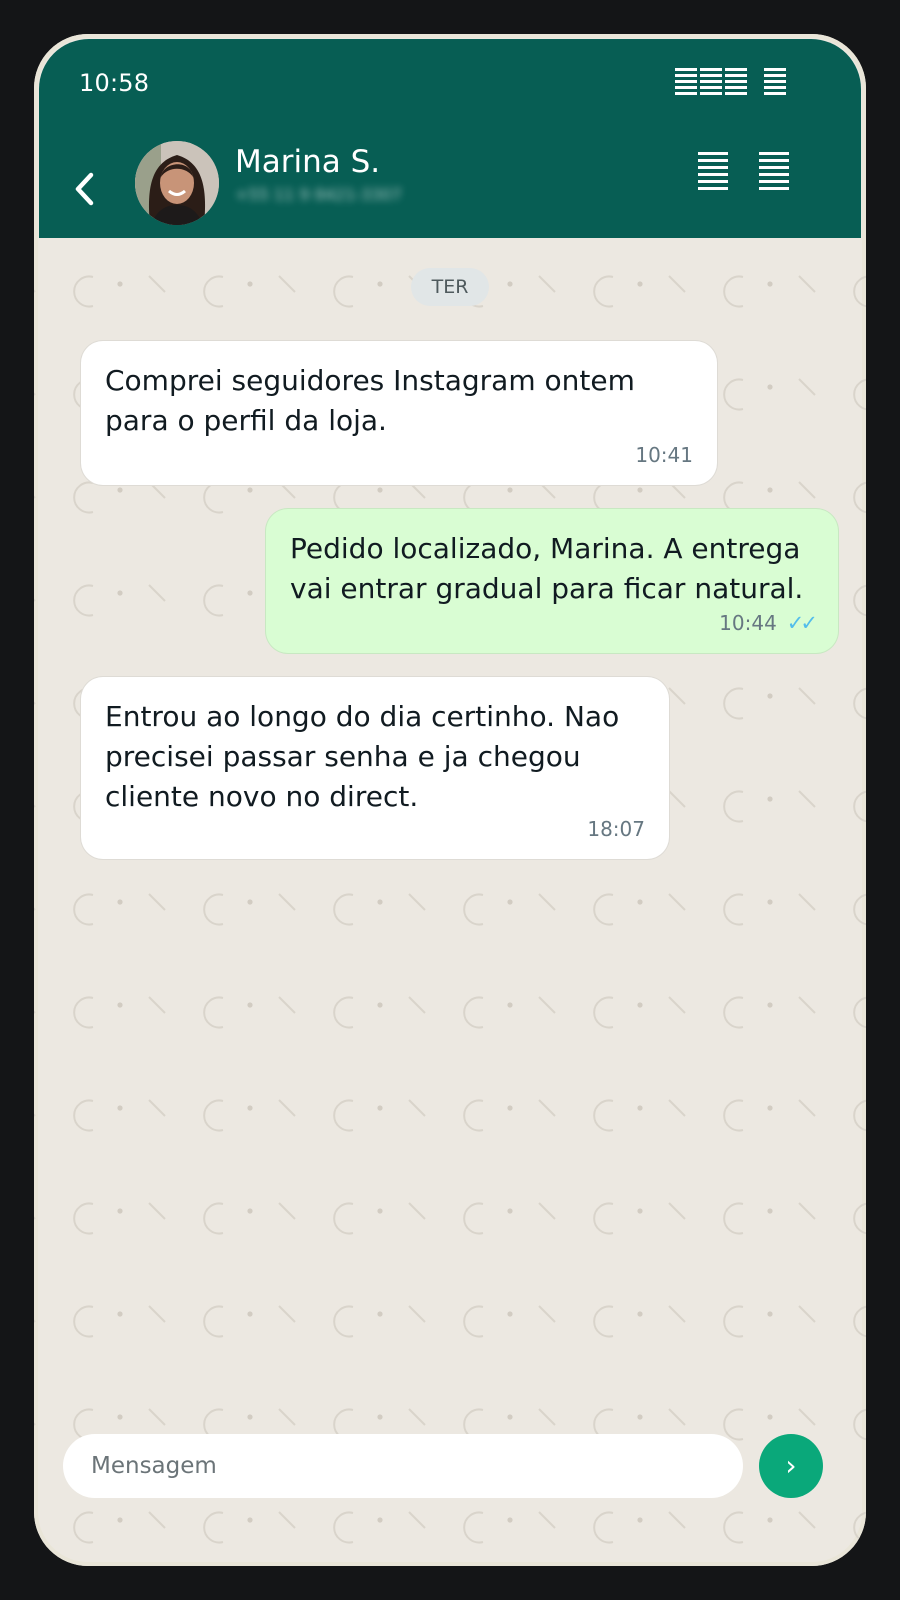  I want to click on send-chevron-icon: ›, so click(791, 1465).